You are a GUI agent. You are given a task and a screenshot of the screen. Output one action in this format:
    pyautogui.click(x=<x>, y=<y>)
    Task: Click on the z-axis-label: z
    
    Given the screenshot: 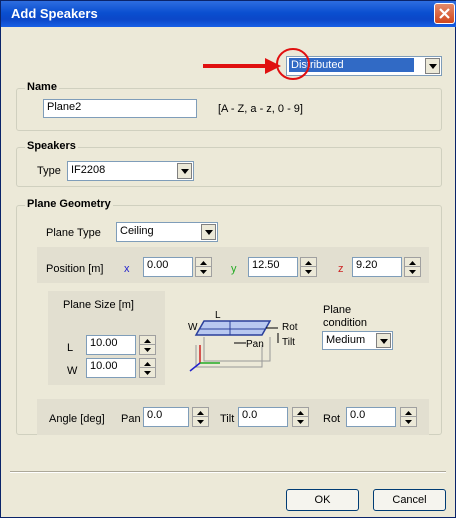 What is the action you would take?
    pyautogui.click(x=341, y=269)
    